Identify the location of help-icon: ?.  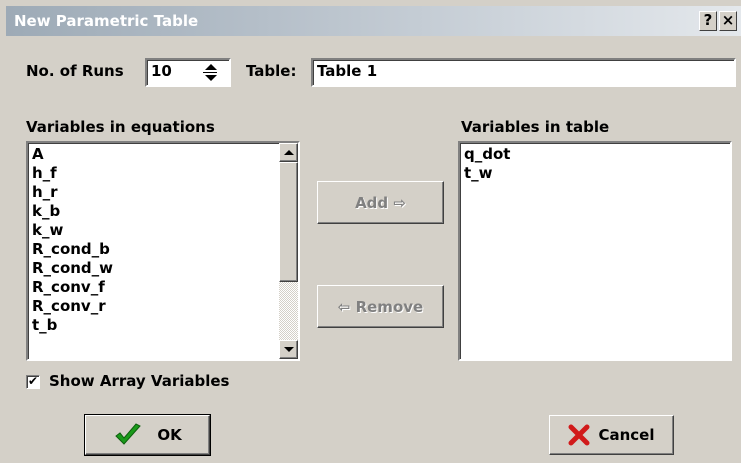
(708, 20).